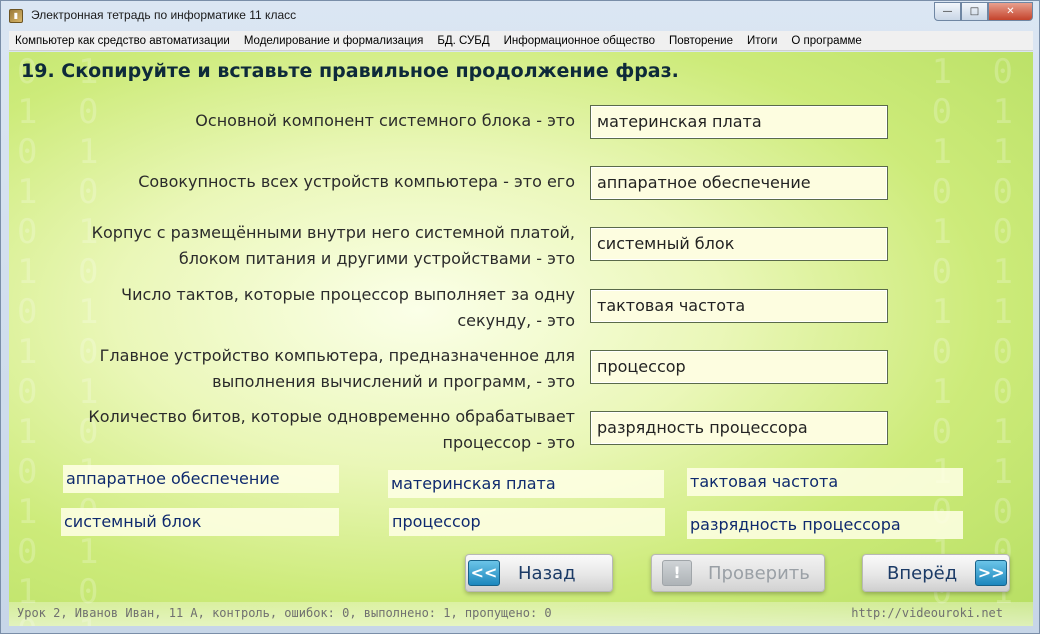 Image resolution: width=1040 pixels, height=634 pixels. Describe the element at coordinates (762, 41) in the screenshot. I see `menu-item-results: Итоги` at that location.